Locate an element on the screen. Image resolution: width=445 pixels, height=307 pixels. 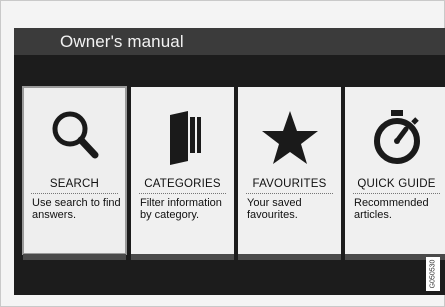
quick-guide-card: QUICK GUIDE Recommended articles. is located at coordinates (395, 170).